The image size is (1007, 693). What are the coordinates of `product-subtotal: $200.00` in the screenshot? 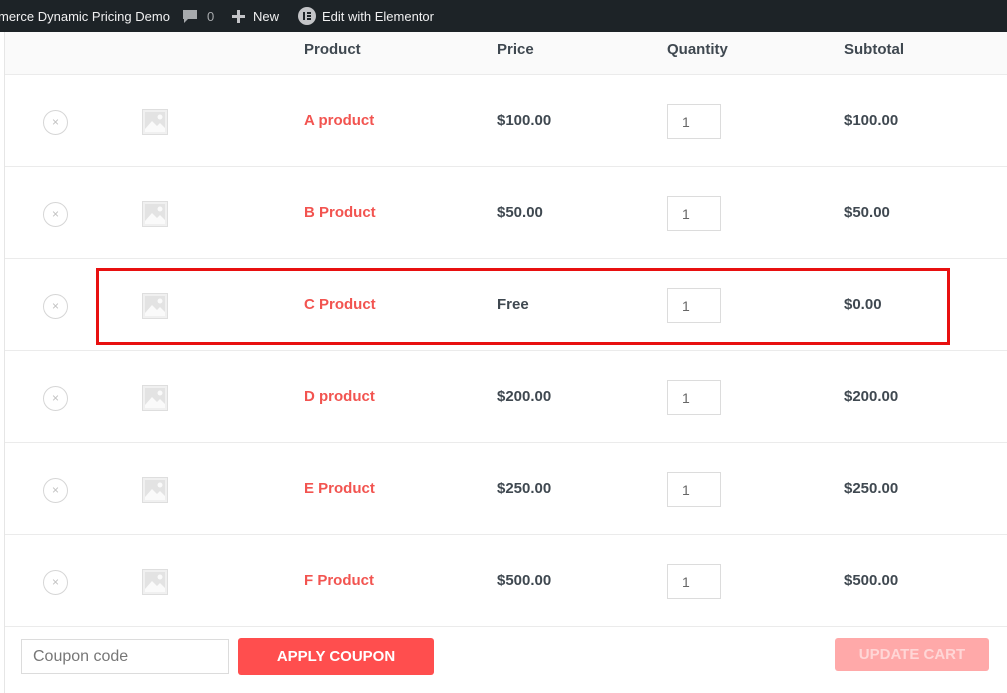 It's located at (871, 396).